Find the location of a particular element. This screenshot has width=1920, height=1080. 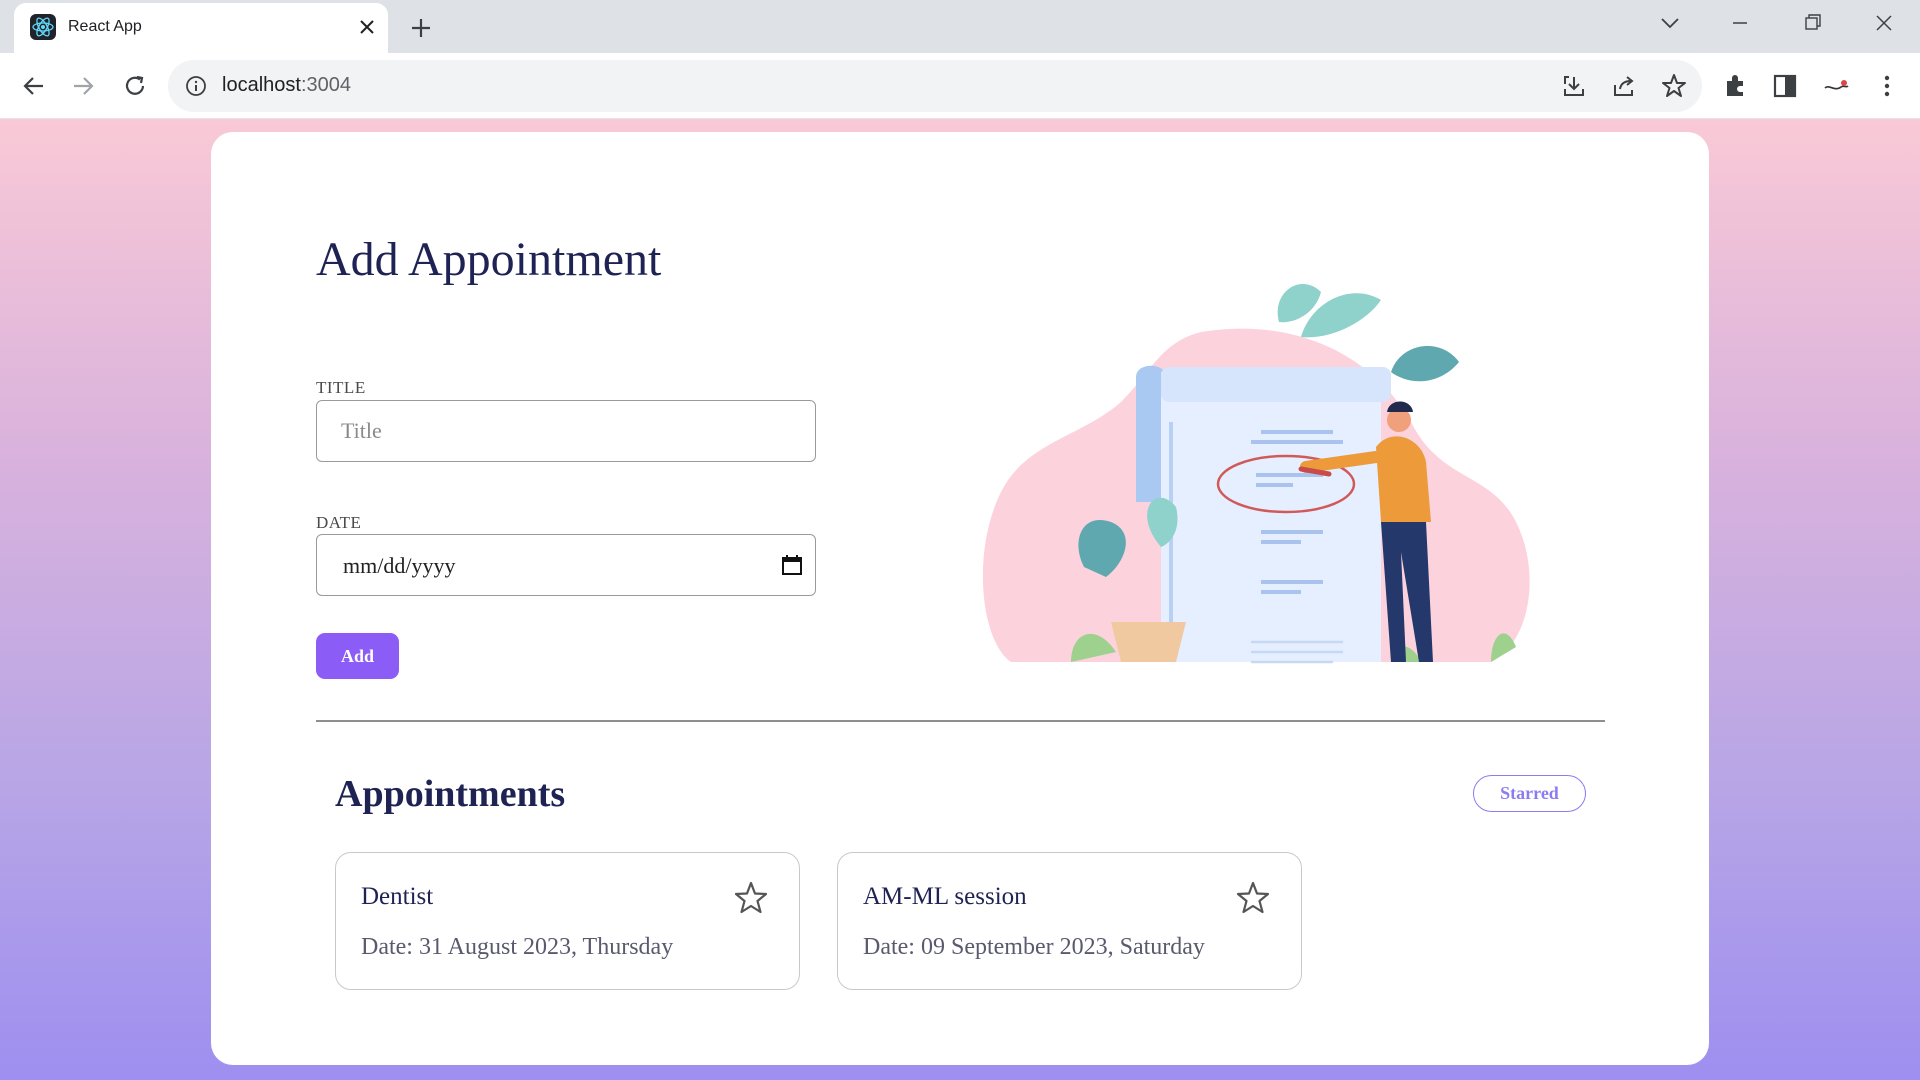

info-icon is located at coordinates (196, 86).